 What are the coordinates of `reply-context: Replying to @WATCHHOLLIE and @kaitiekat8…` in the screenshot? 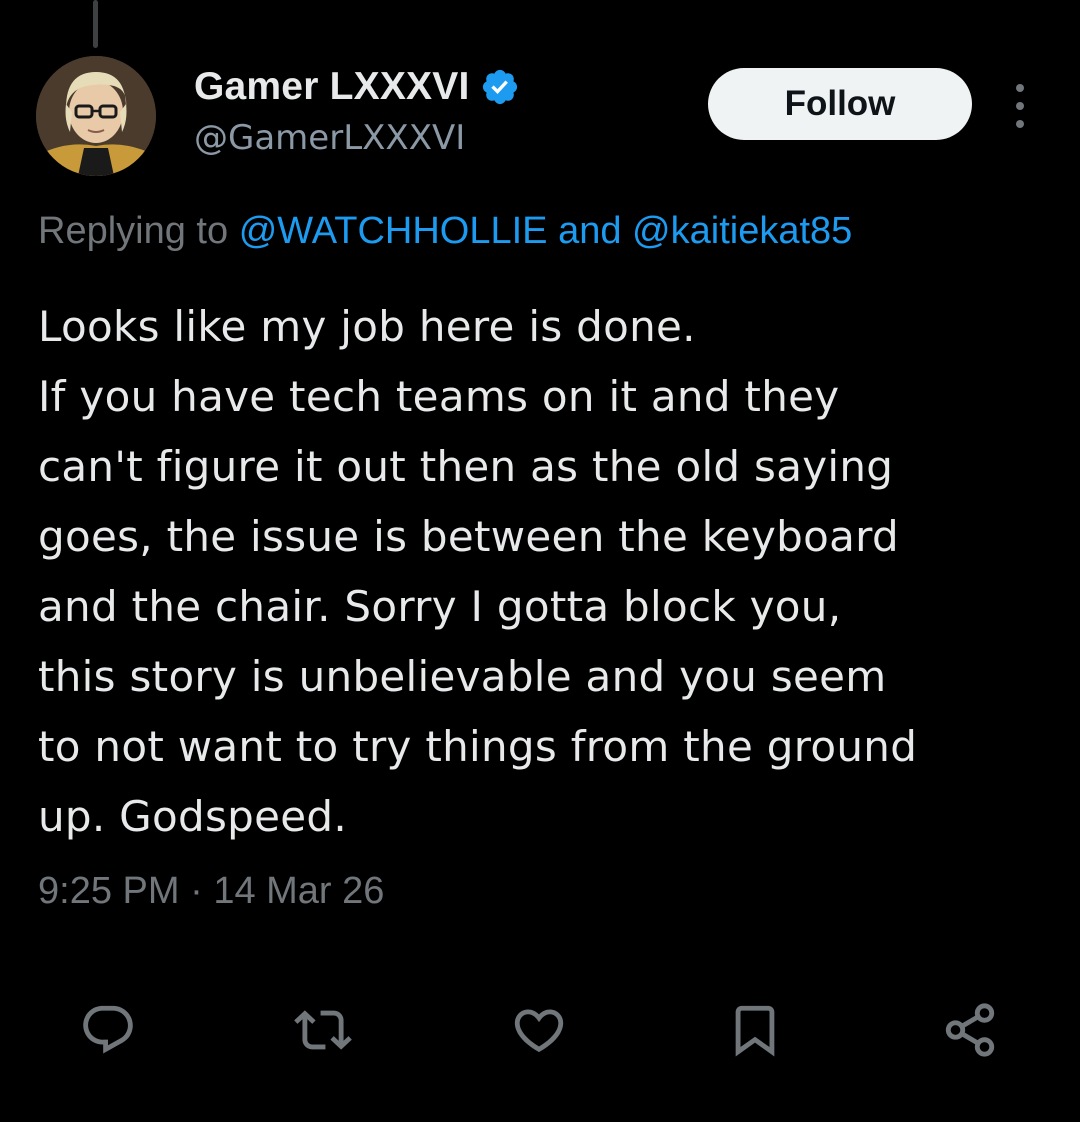 It's located at (445, 231).